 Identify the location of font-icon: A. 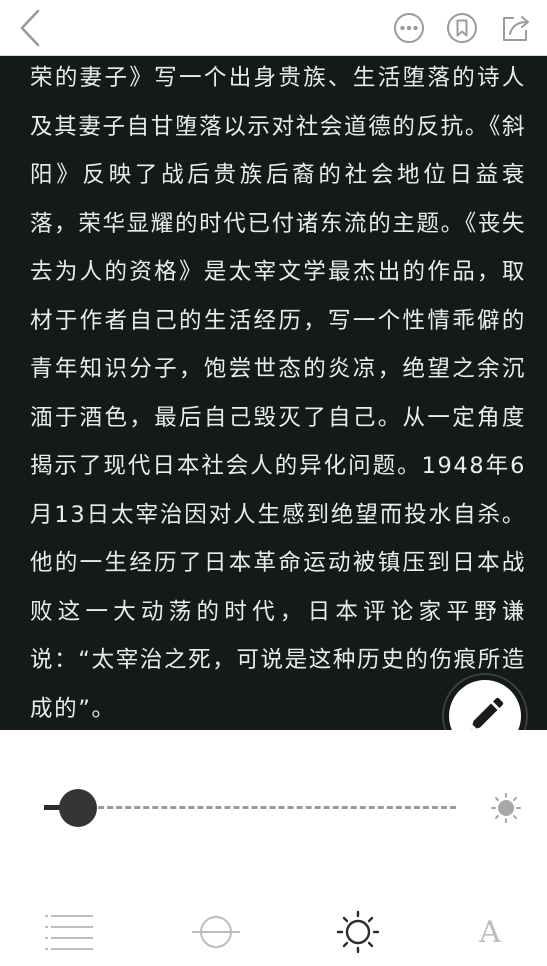
(490, 932).